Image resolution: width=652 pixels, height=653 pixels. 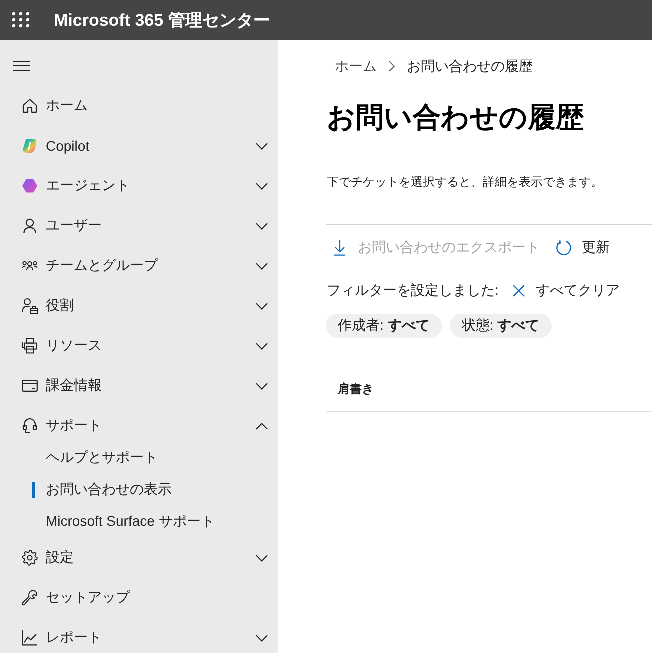 I want to click on wrench-icon, so click(x=30, y=598).